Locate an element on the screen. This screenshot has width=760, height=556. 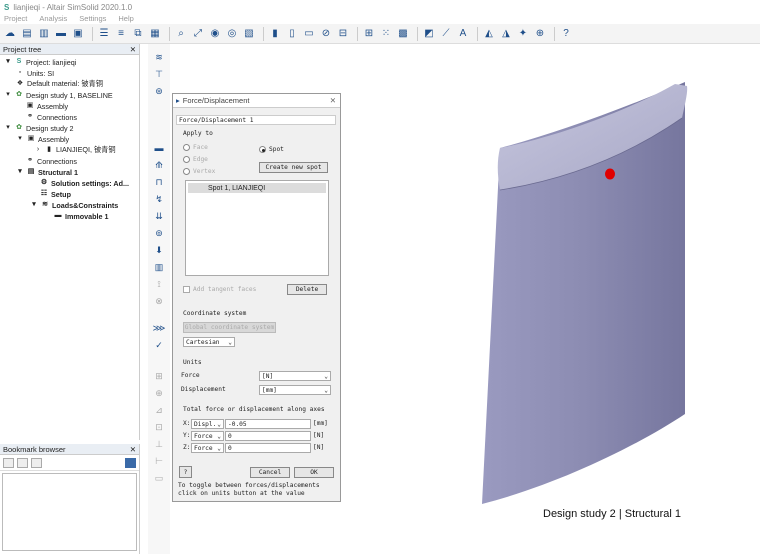
pressure-icon: ⇊ is located at coordinates (159, 216).